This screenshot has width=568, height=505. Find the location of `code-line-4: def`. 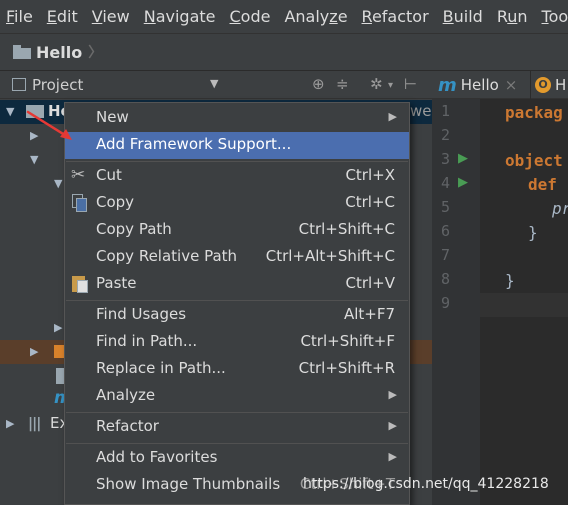

code-line-4: def is located at coordinates (542, 184).